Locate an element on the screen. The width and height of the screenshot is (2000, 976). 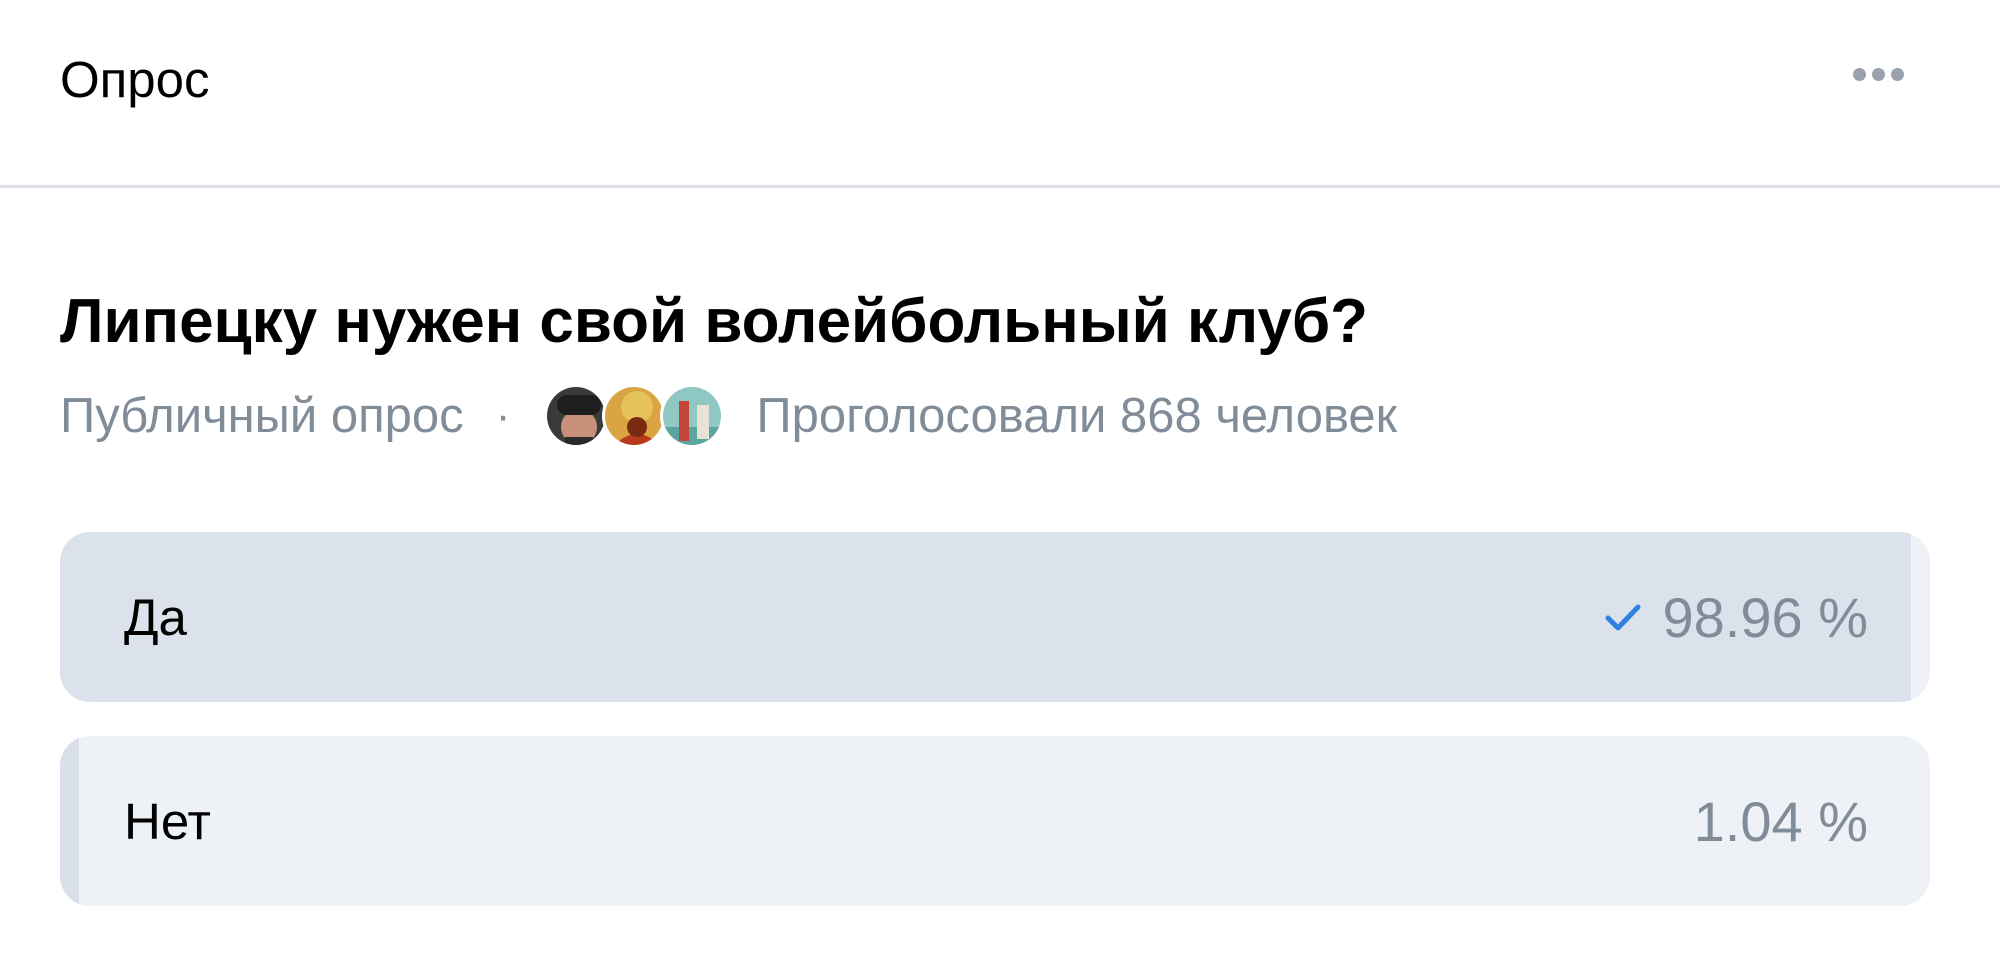
checkmark-icon is located at coordinates (1622, 617).